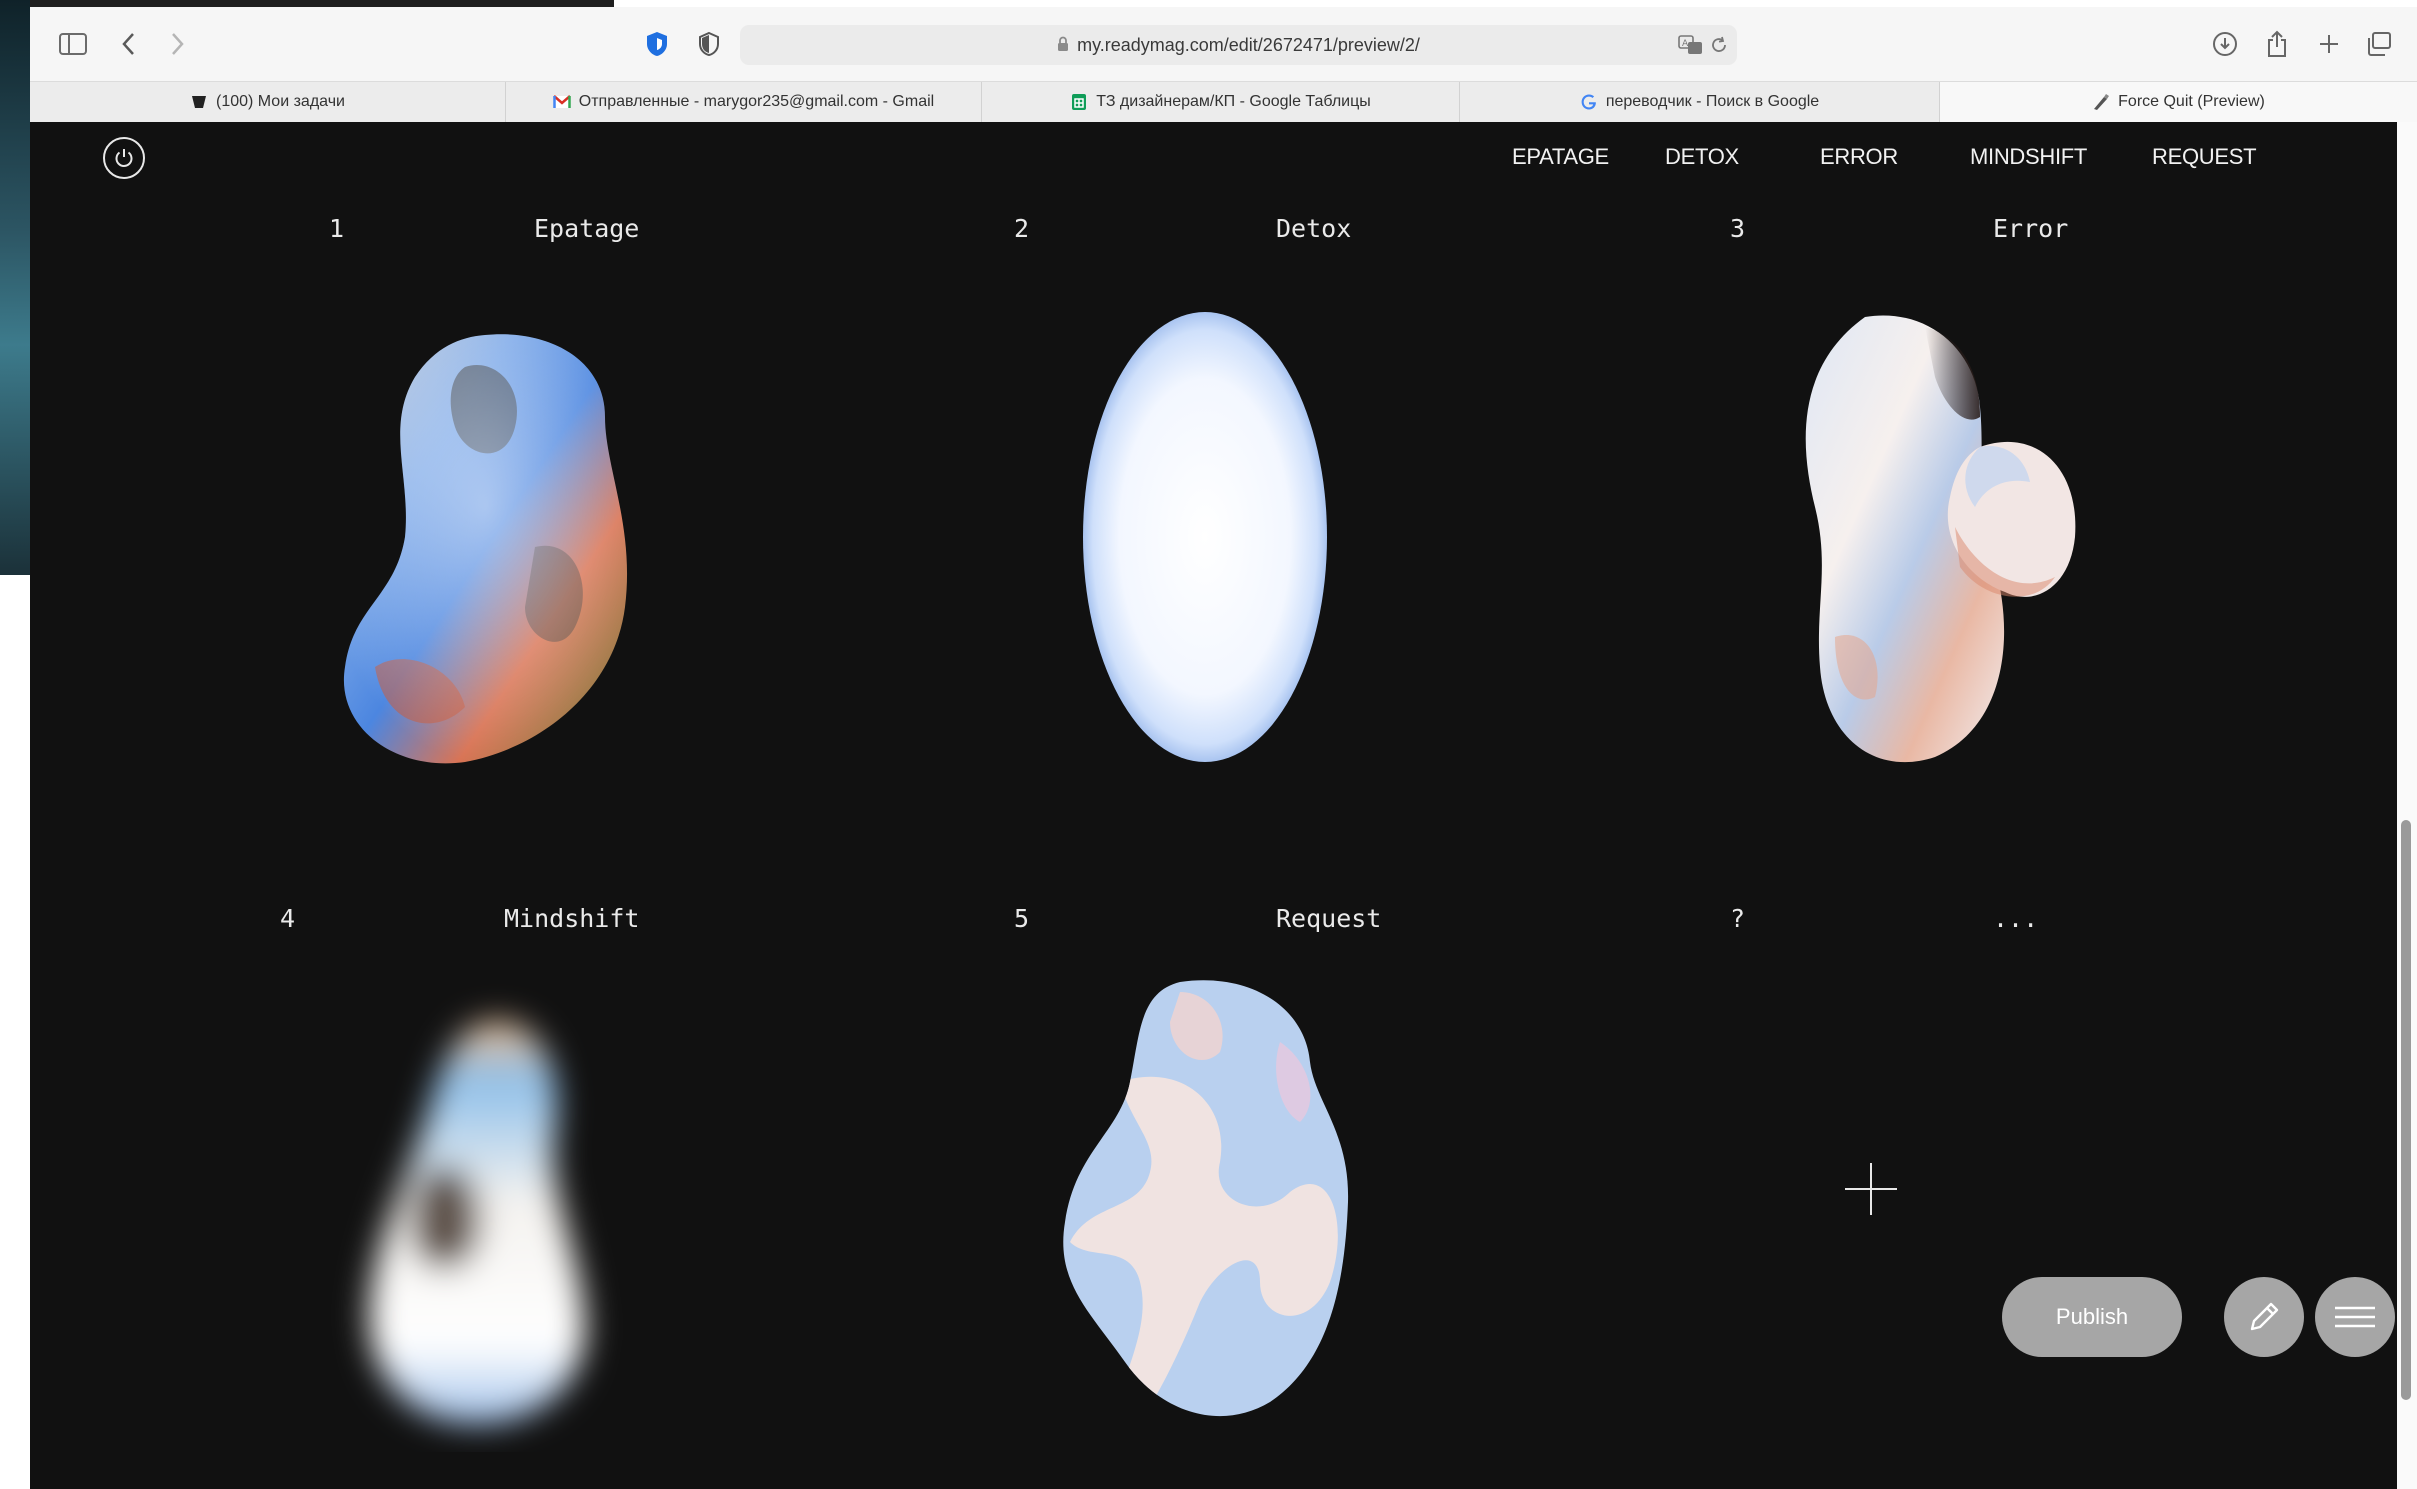  I want to click on url-text: my.readymag.com/edit/2672471/preview/2/, so click(1238, 45).